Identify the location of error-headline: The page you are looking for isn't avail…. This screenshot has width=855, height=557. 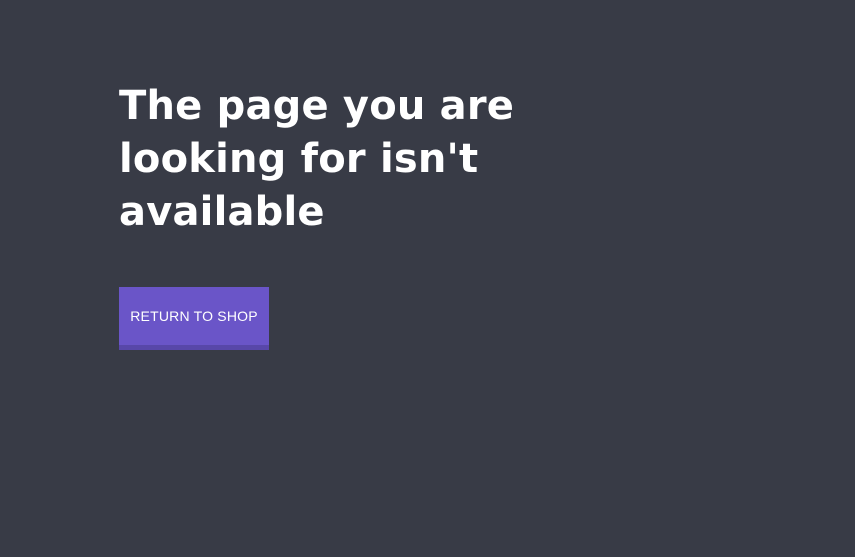
(317, 159).